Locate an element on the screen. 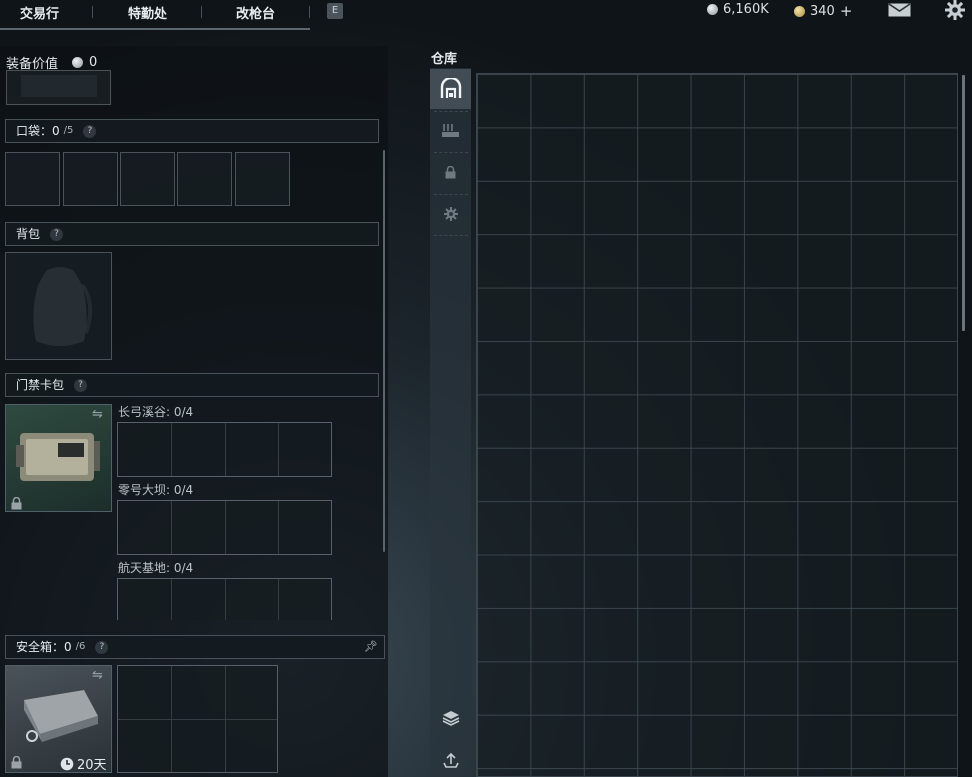 The image size is (972, 777). active-tab-underline is located at coordinates (155, 29).